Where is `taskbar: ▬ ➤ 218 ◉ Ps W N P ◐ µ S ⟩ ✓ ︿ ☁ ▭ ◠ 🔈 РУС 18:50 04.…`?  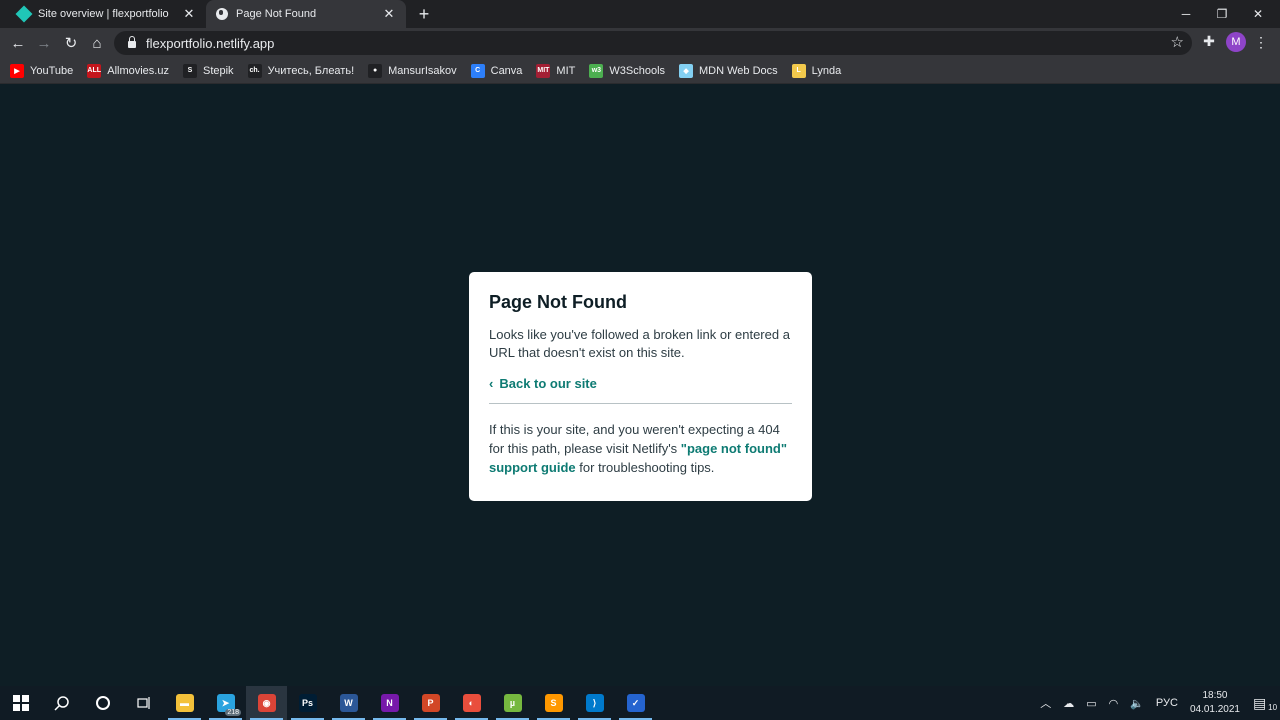
taskbar: ▬ ➤ 218 ◉ Ps W N P ◐ µ S ⟩ ✓ ︿ ☁ ▭ ◠ 🔈 РУС 18:50 04.… is located at coordinates (640, 703).